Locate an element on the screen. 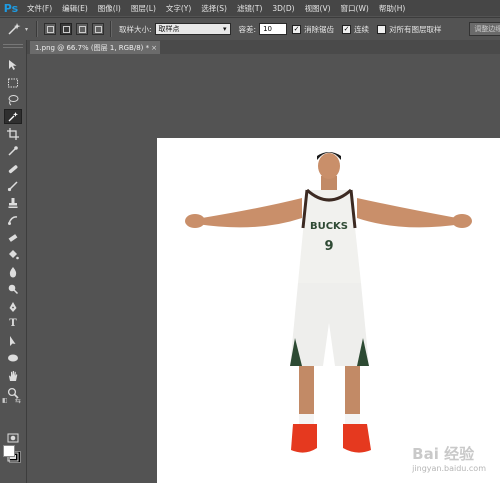 The image size is (500, 483). watermark-brand: Bai 经验 is located at coordinates (443, 454).